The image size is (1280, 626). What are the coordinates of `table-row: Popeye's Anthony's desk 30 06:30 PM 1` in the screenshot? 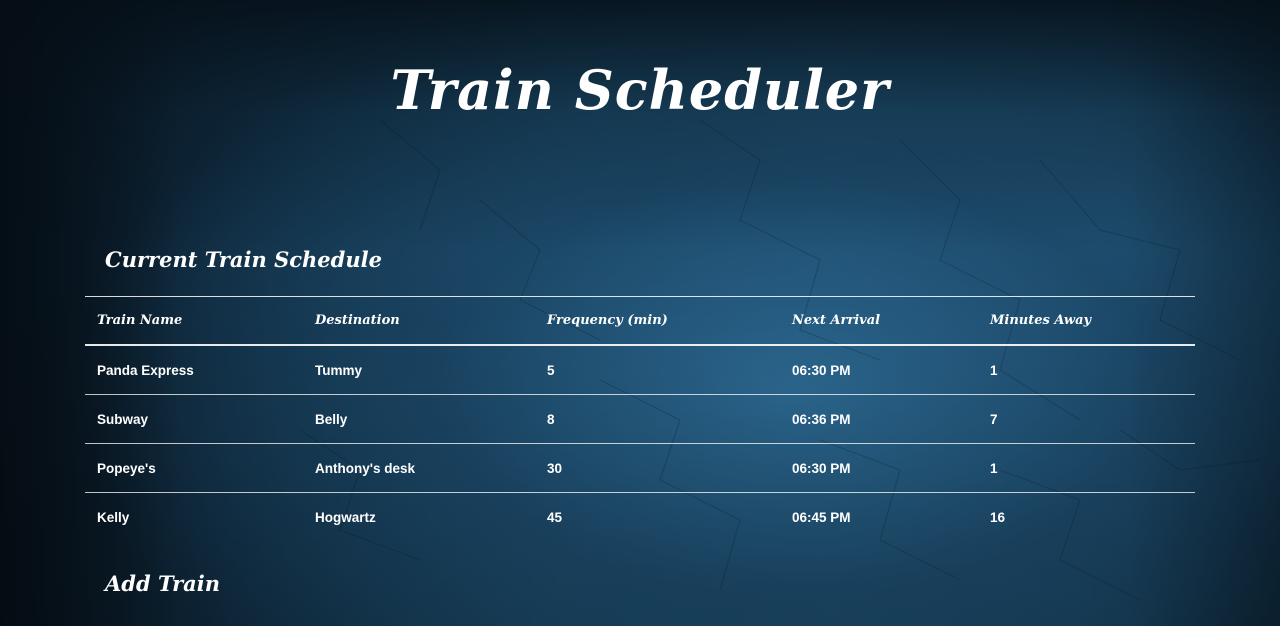 It's located at (640, 468).